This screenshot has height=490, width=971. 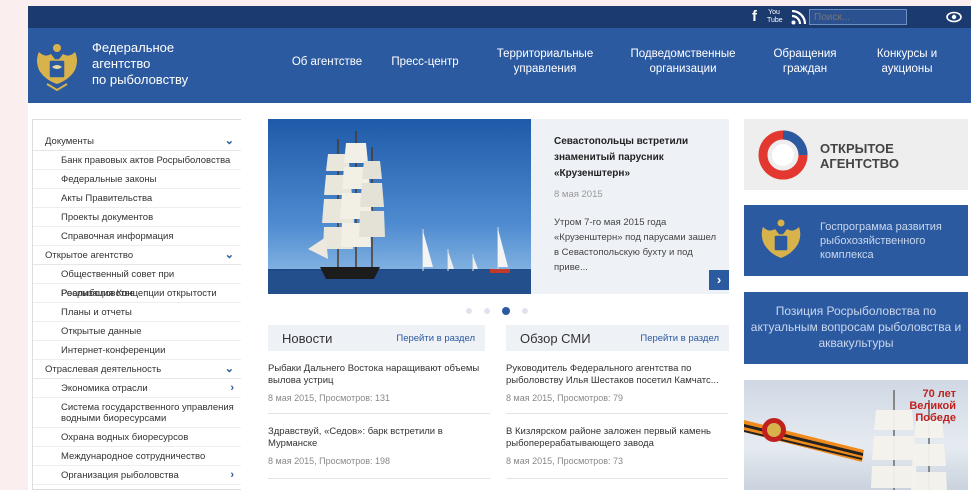 What do you see at coordinates (329, 461) in the screenshot?
I see `news-meta: 8 мая 2015, Просмотров: 198` at bounding box center [329, 461].